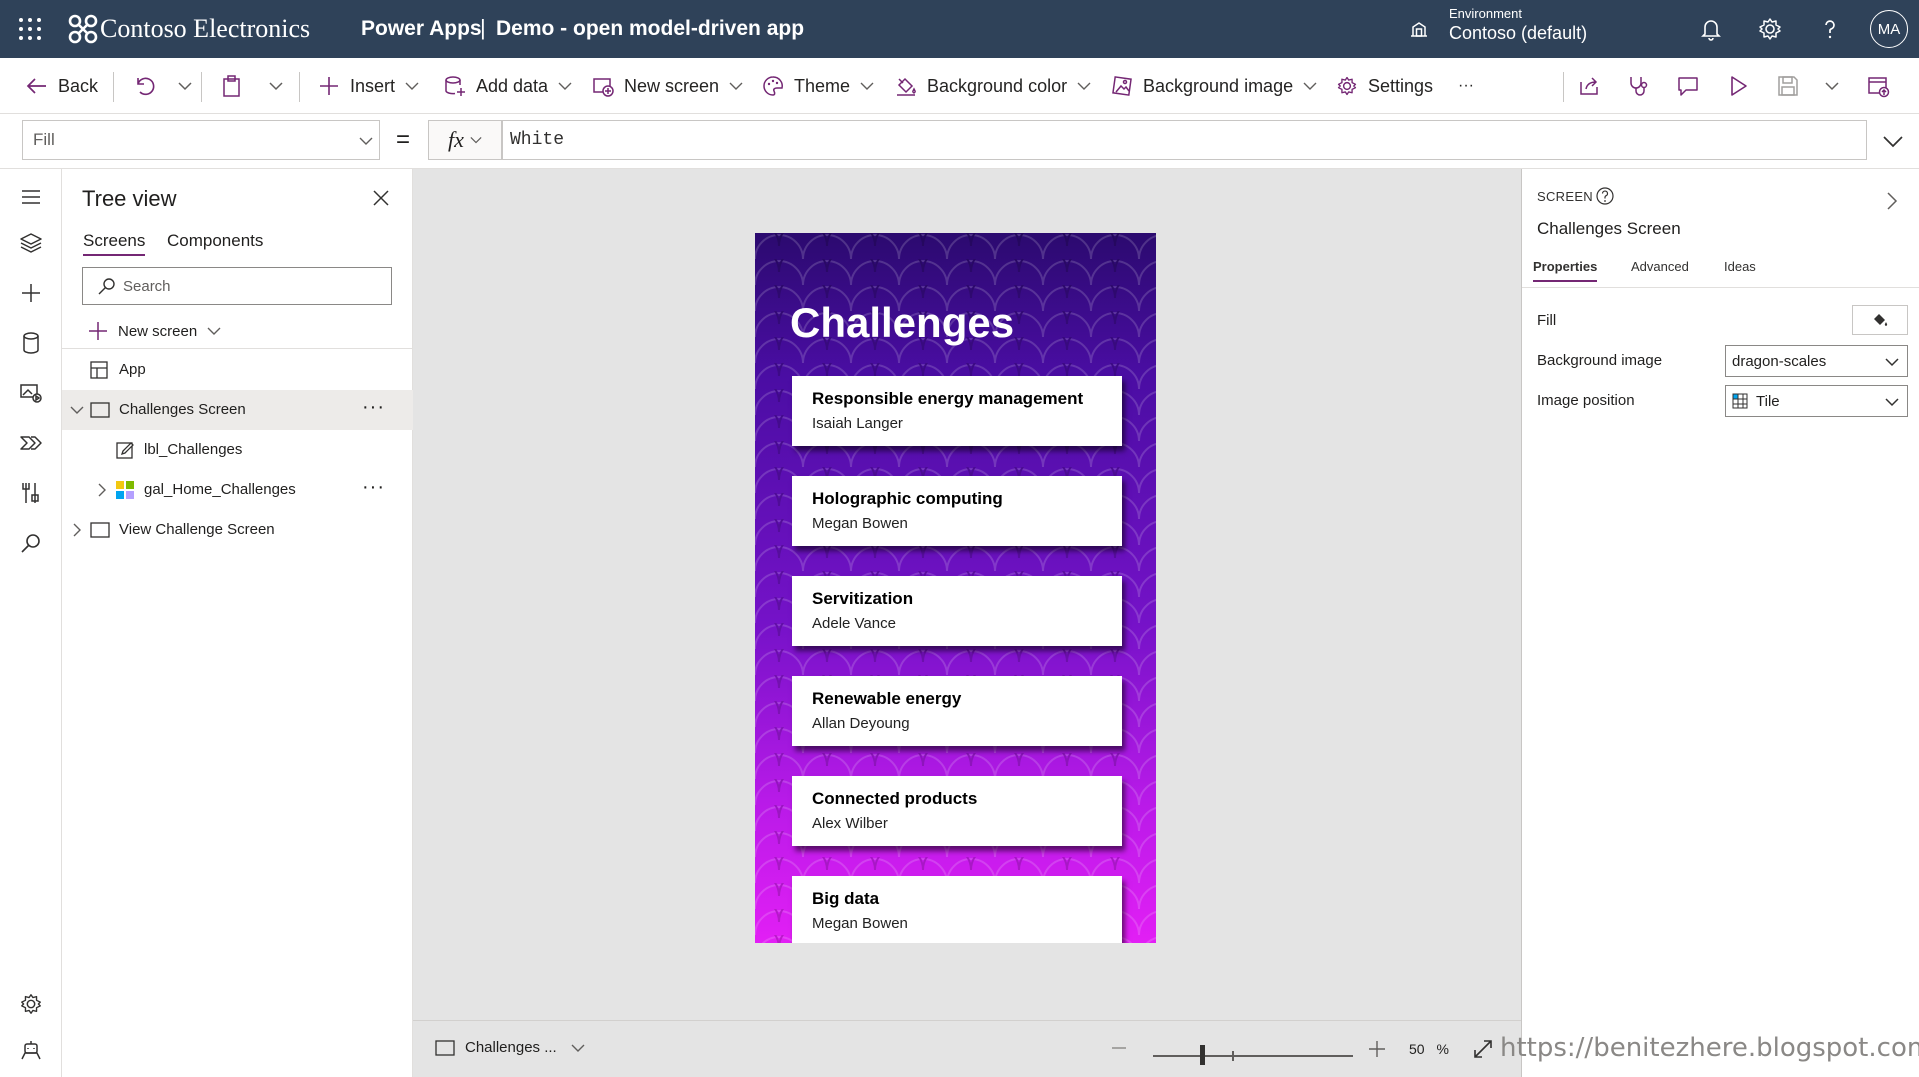 Image resolution: width=1919 pixels, height=1077 pixels. Describe the element at coordinates (185, 86) in the screenshot. I see `undo-dropdown-chevron-icon` at that location.